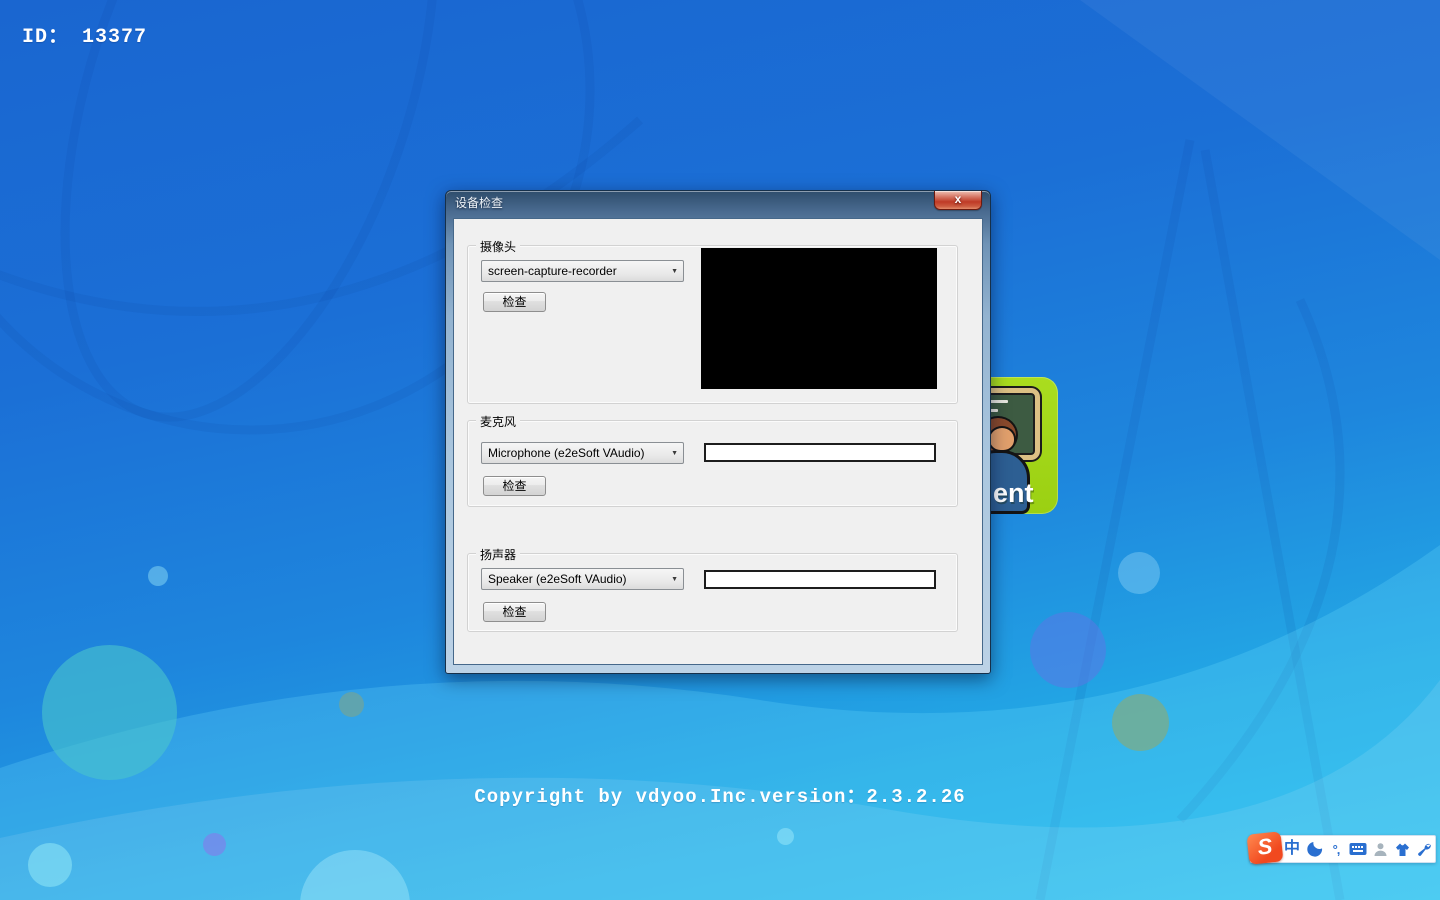 The image size is (1440, 900). Describe the element at coordinates (819, 318) in the screenshot. I see `camera-preview` at that location.